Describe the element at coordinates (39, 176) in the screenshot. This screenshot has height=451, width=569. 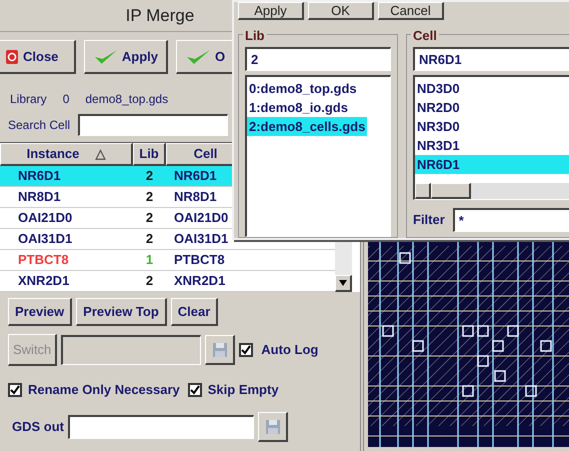
I see `instance-cell-text: NR6D1` at that location.